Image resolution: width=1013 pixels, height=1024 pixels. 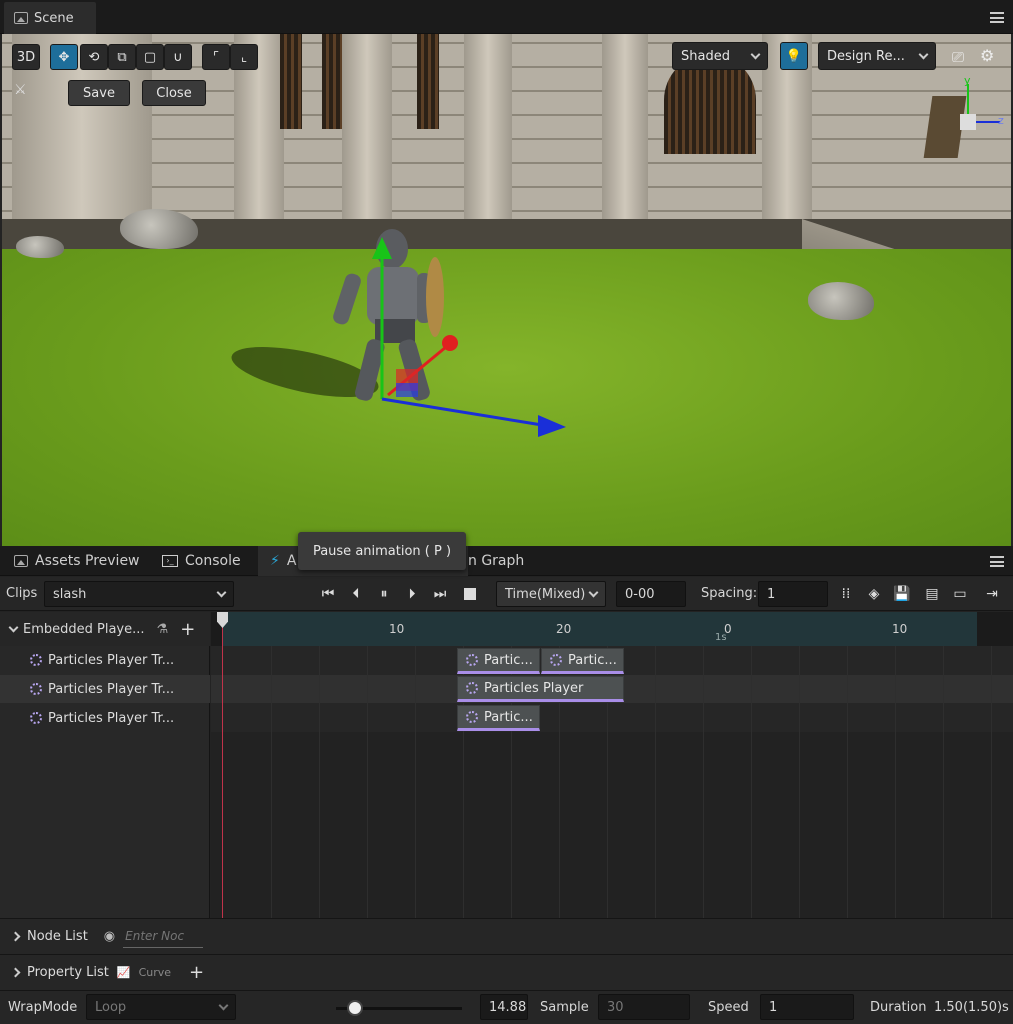 What do you see at coordinates (170, 561) in the screenshot?
I see `terminal-icon: ›_` at bounding box center [170, 561].